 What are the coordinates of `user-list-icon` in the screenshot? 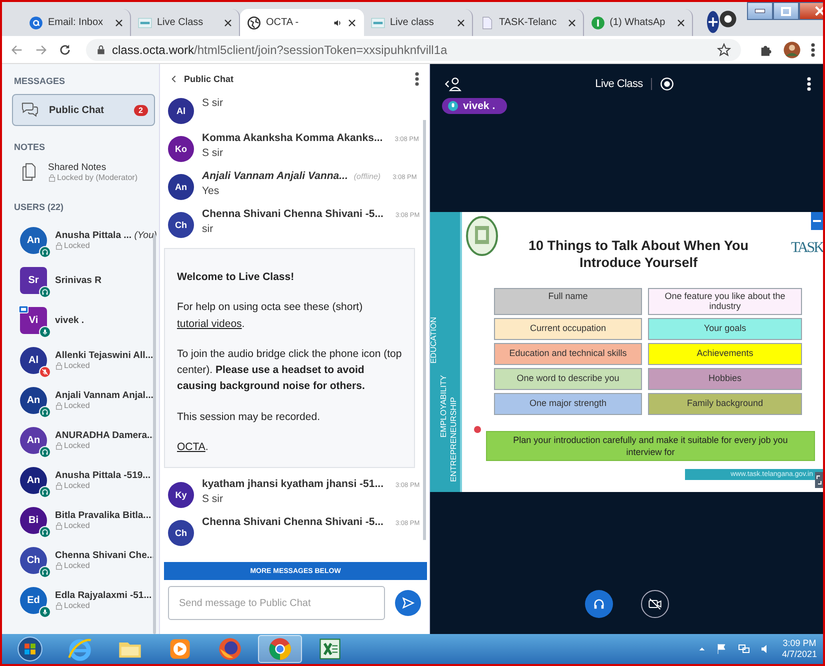 It's located at (453, 84).